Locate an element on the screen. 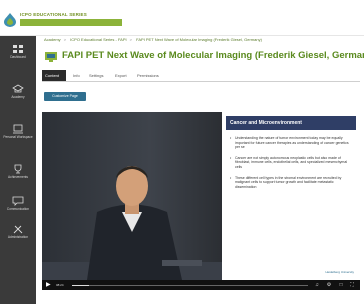 The width and height of the screenshot is (364, 304). video-controls: ▶ 08:24 ♫ ⚙ □ ⛶ is located at coordinates (201, 285).